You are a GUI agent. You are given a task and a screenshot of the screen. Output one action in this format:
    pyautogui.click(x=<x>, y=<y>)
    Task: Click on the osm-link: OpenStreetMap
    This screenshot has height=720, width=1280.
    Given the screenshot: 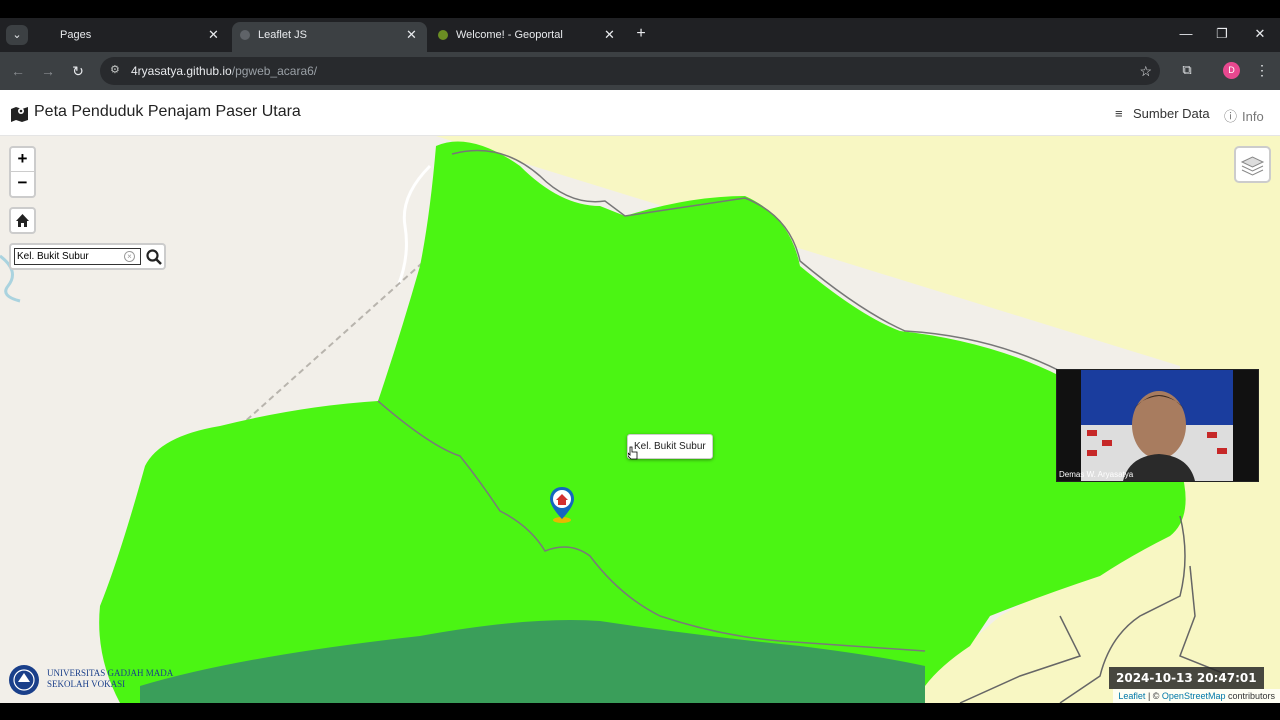 What is the action you would take?
    pyautogui.click(x=1194, y=696)
    